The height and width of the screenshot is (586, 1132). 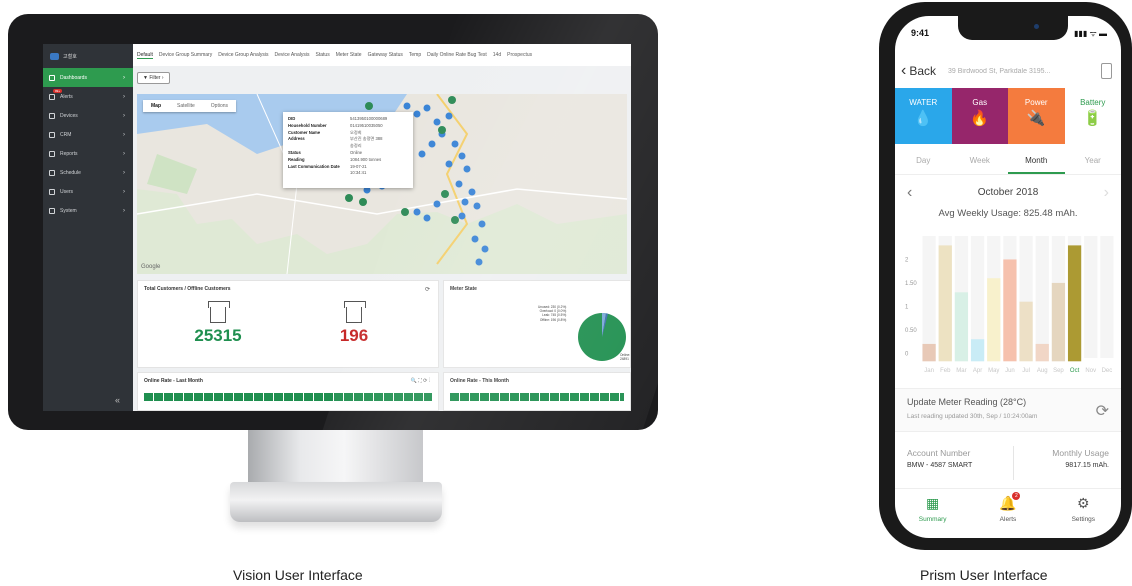 I want to click on tile-label: Power, so click(x=1036, y=102).